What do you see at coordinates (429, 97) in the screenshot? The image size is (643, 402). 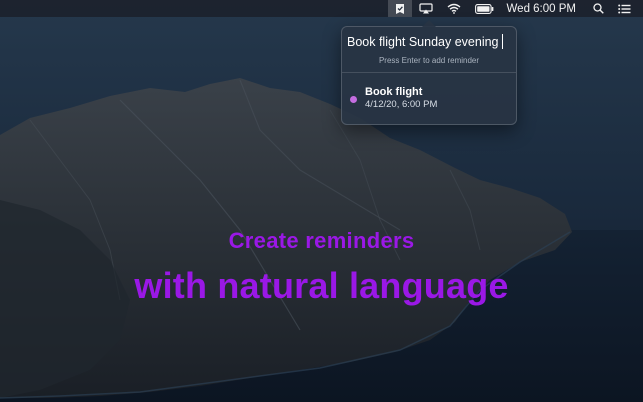 I see `reminder-item: Book flight 4/12/20, 6:00 PM` at bounding box center [429, 97].